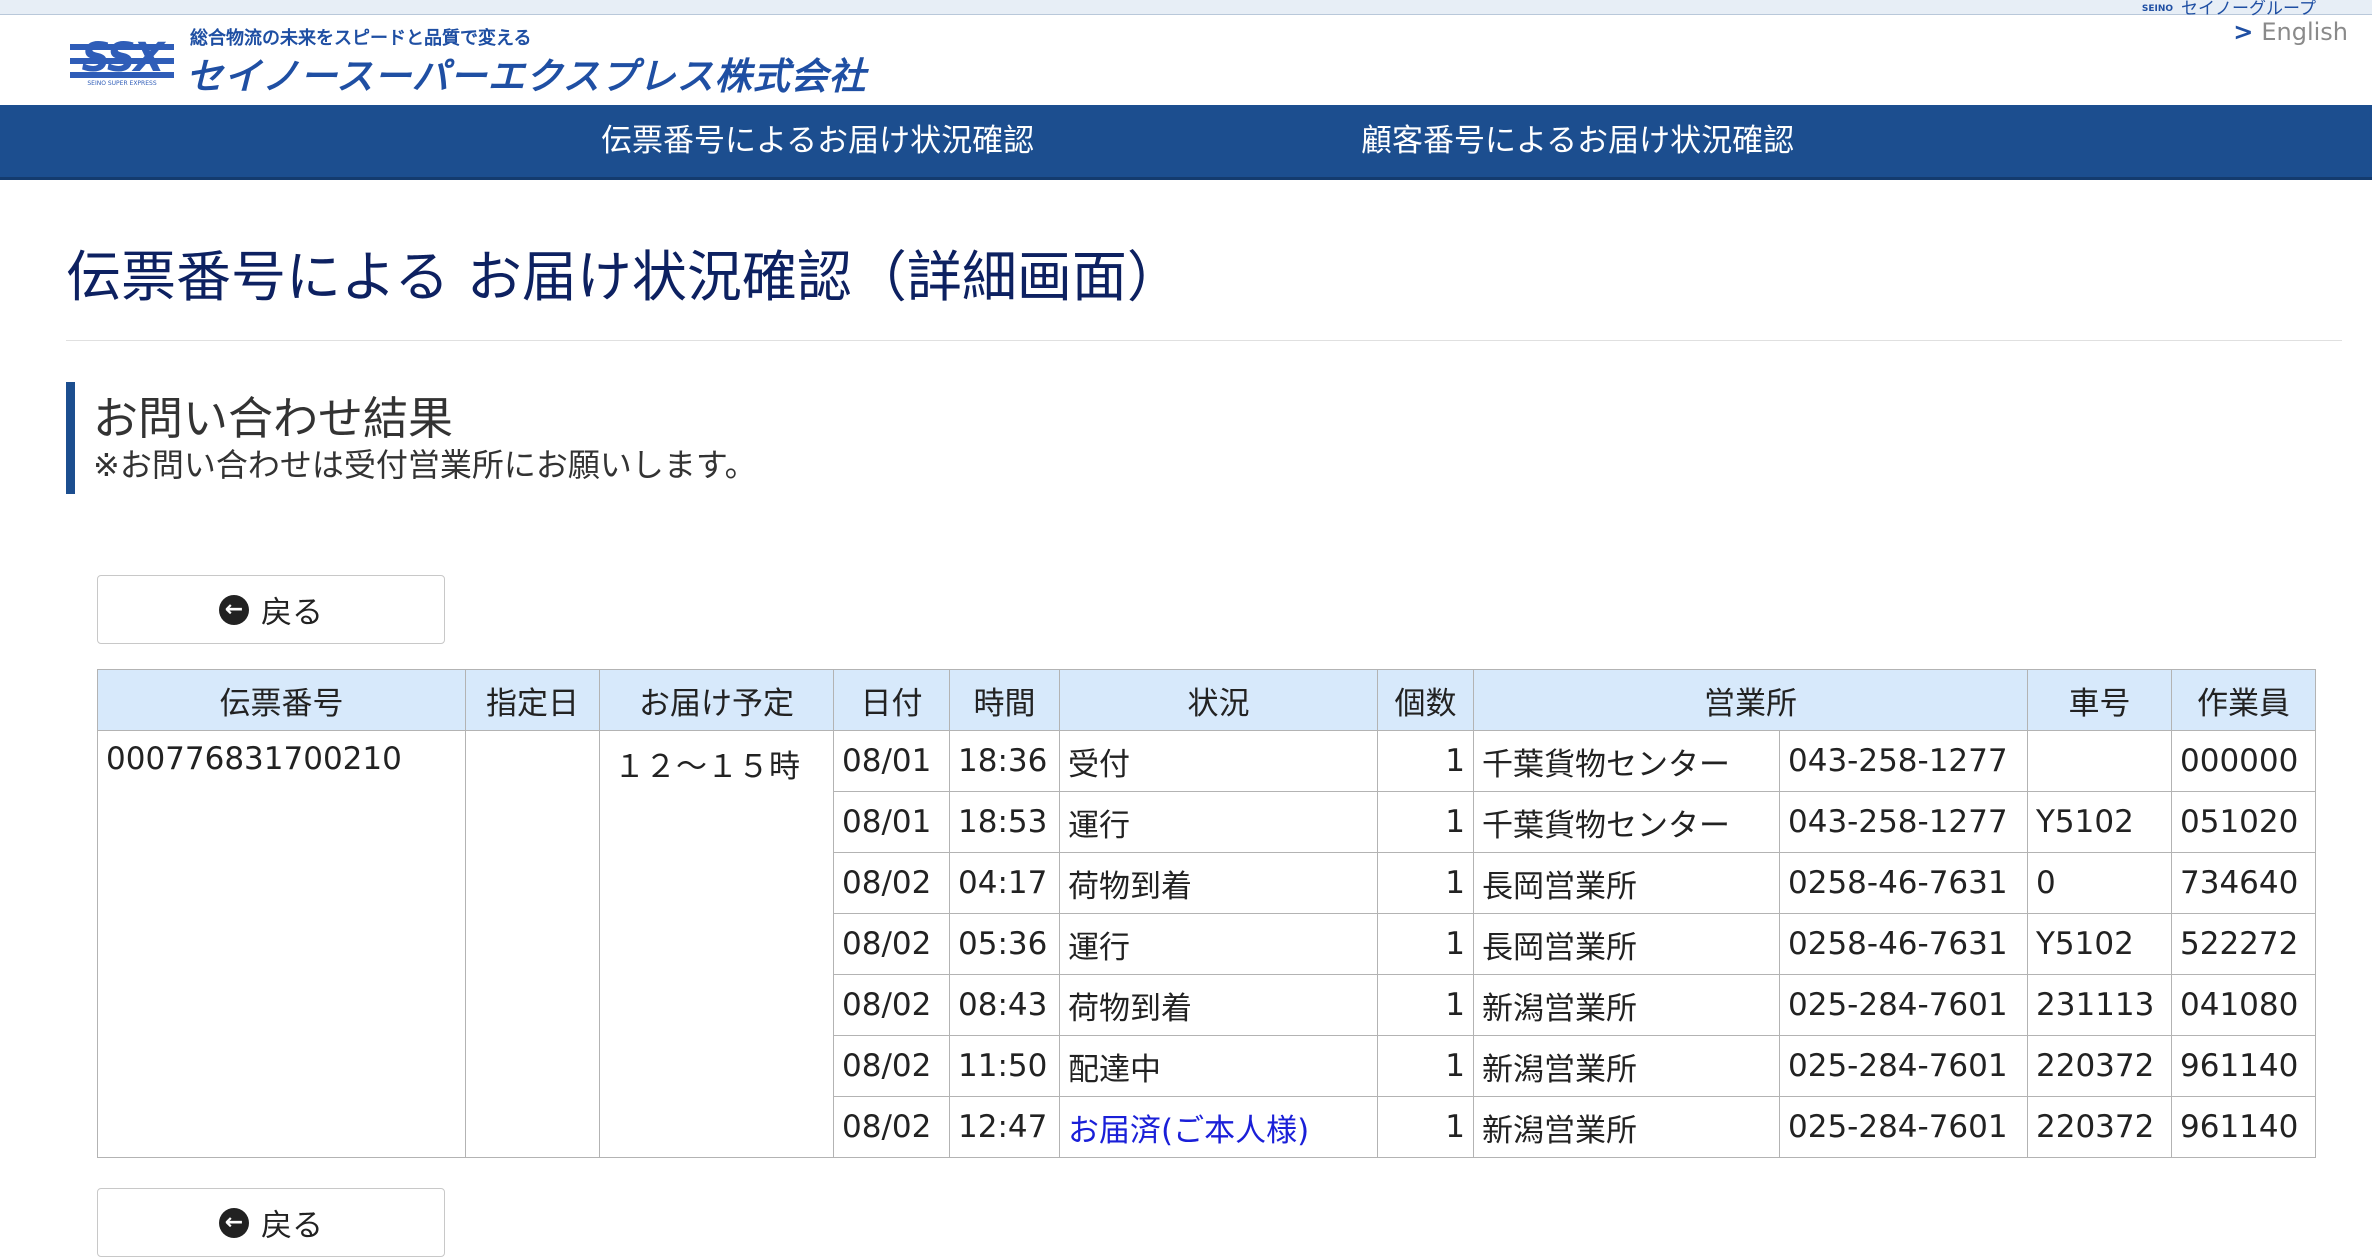 The width and height of the screenshot is (2372, 1257). I want to click on ssx-logo-mark: SSX SEINO SUPER EXPRESS, so click(122, 61).